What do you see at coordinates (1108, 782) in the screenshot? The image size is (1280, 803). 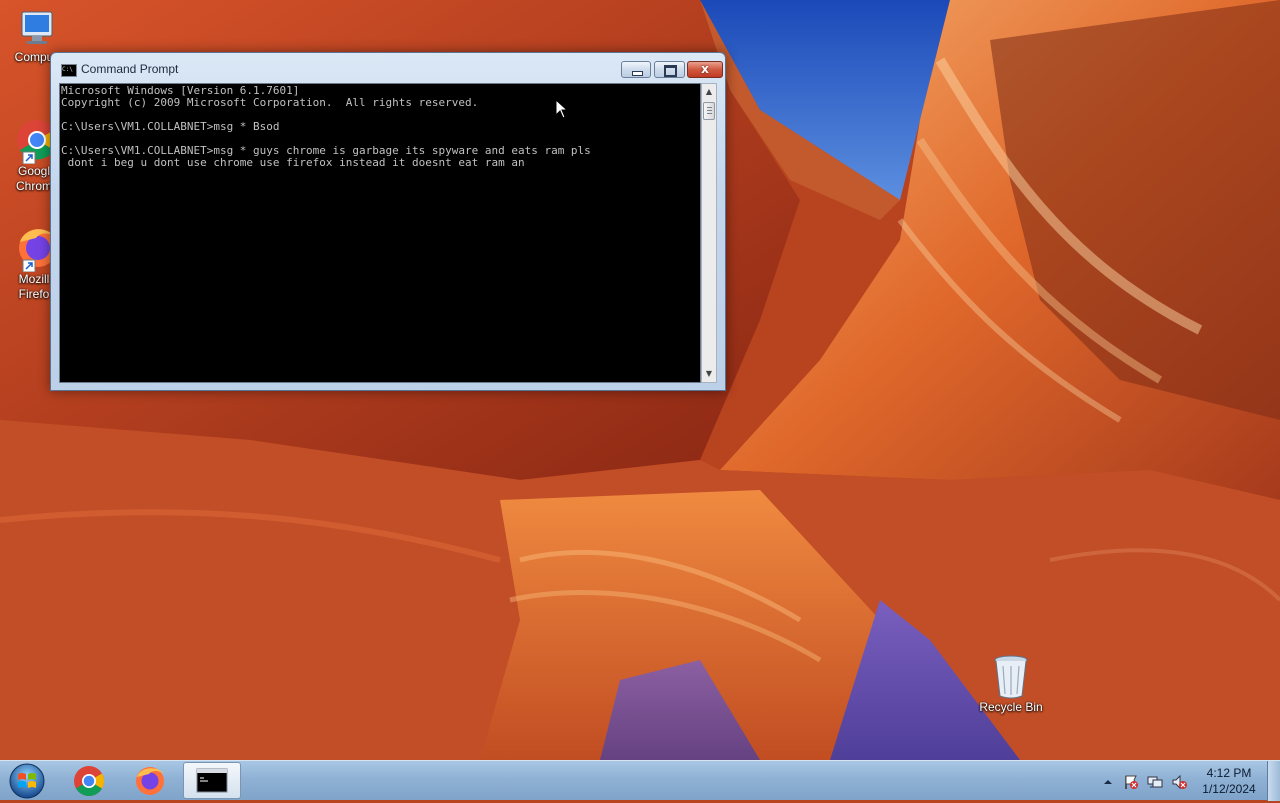 I see `show-hidden-icons-icon` at bounding box center [1108, 782].